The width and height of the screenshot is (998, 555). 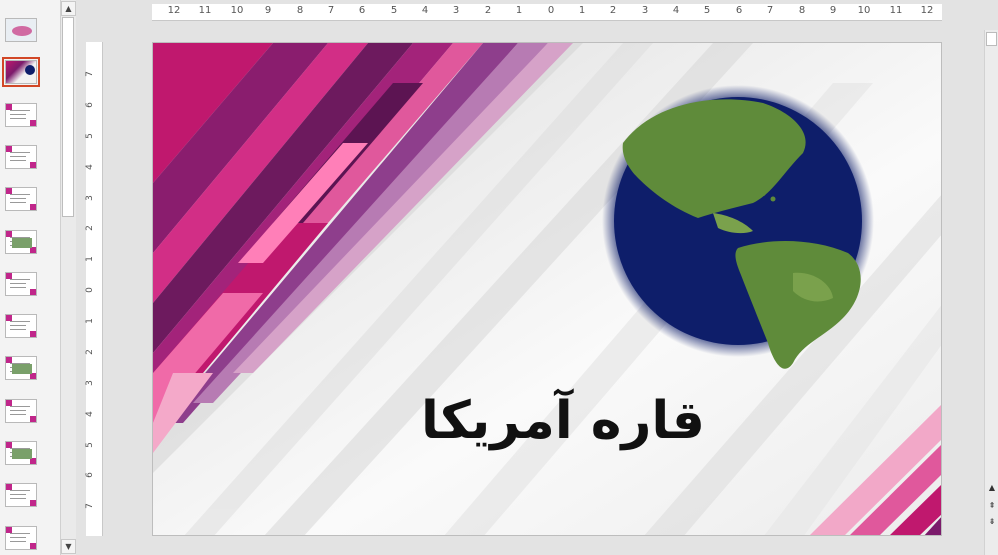 What do you see at coordinates (68, 546) in the screenshot?
I see `scroll-down-button: ▼` at bounding box center [68, 546].